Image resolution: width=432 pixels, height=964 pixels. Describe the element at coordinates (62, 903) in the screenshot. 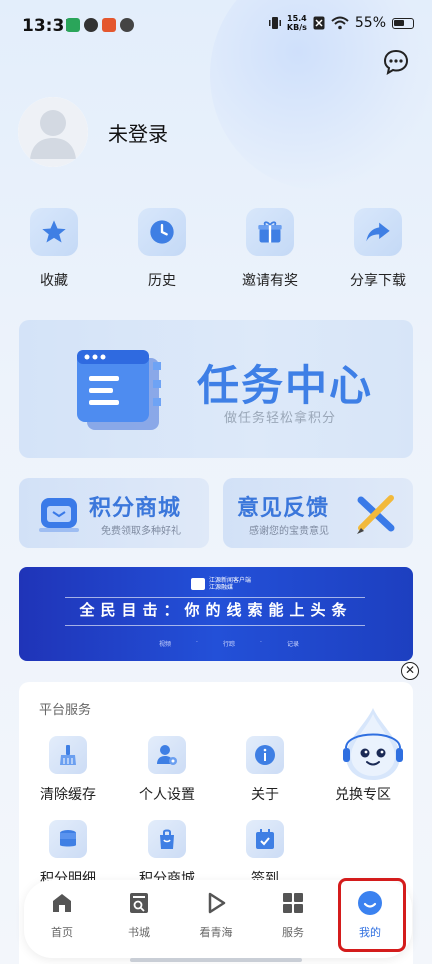

I see `home-icon` at that location.